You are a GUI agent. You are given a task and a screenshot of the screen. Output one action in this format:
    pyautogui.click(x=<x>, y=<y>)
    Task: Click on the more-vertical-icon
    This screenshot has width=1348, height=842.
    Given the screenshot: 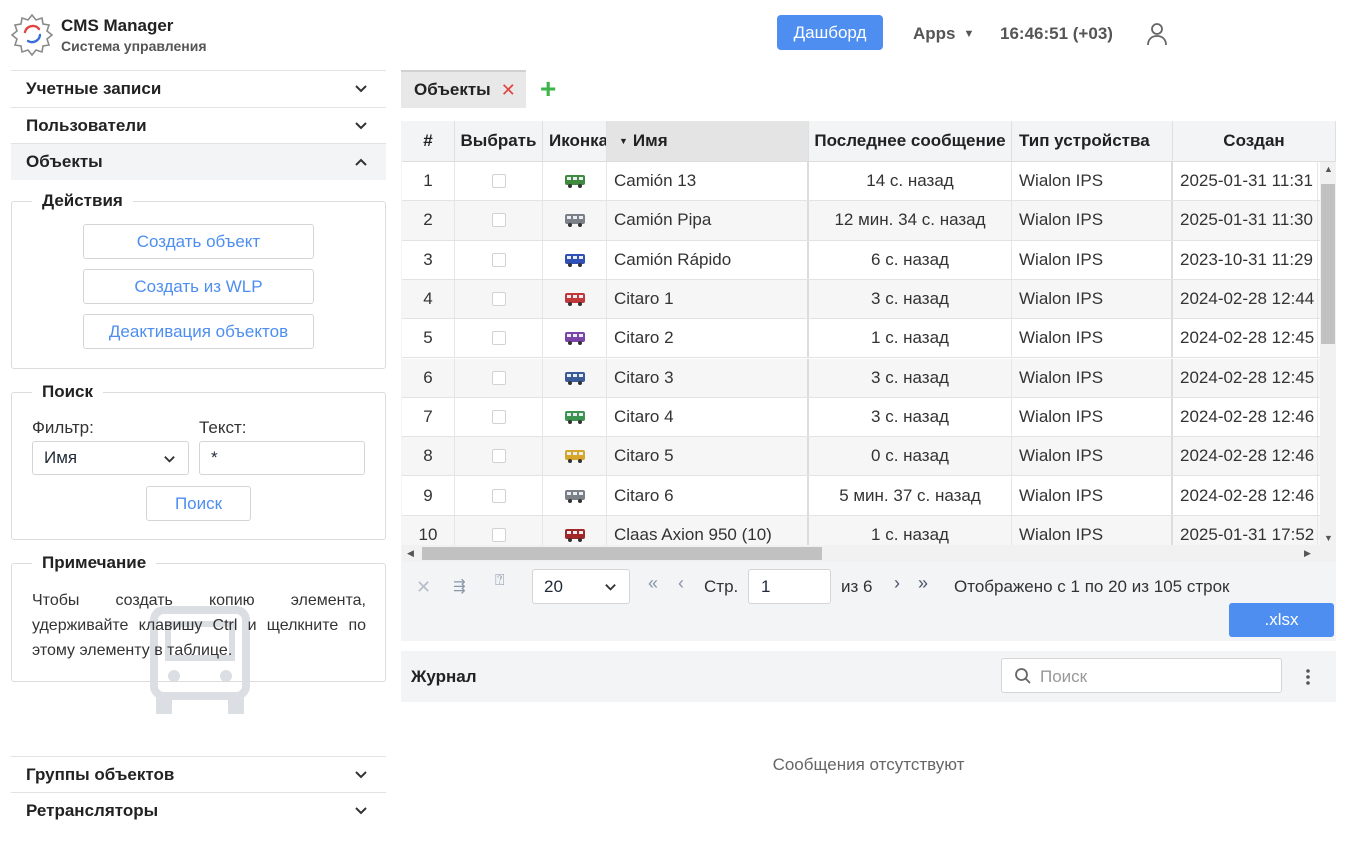 What is the action you would take?
    pyautogui.click(x=1308, y=677)
    